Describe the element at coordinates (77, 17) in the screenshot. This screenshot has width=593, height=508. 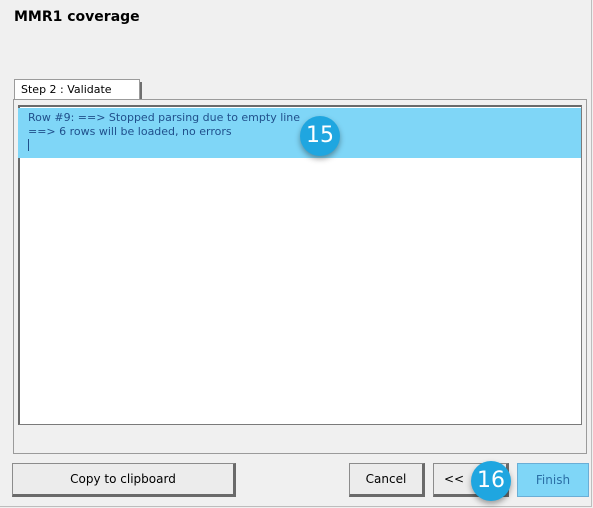
I see `dialog-title: MMR1 coverage` at that location.